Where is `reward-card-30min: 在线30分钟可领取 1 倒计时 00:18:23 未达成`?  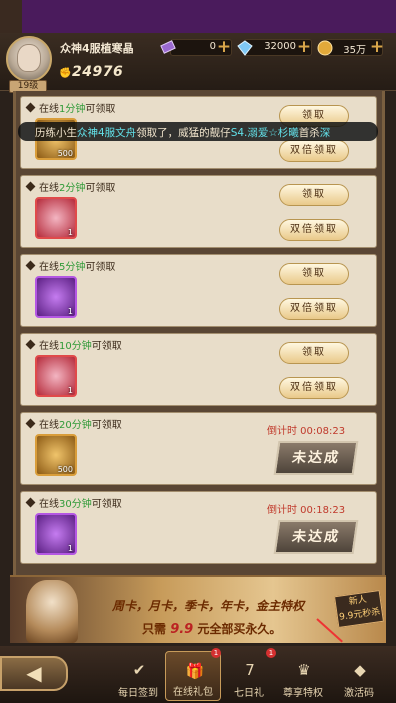 reward-card-30min: 在线30分钟可领取 1 倒计时 00:18:23 未达成 is located at coordinates (198, 527).